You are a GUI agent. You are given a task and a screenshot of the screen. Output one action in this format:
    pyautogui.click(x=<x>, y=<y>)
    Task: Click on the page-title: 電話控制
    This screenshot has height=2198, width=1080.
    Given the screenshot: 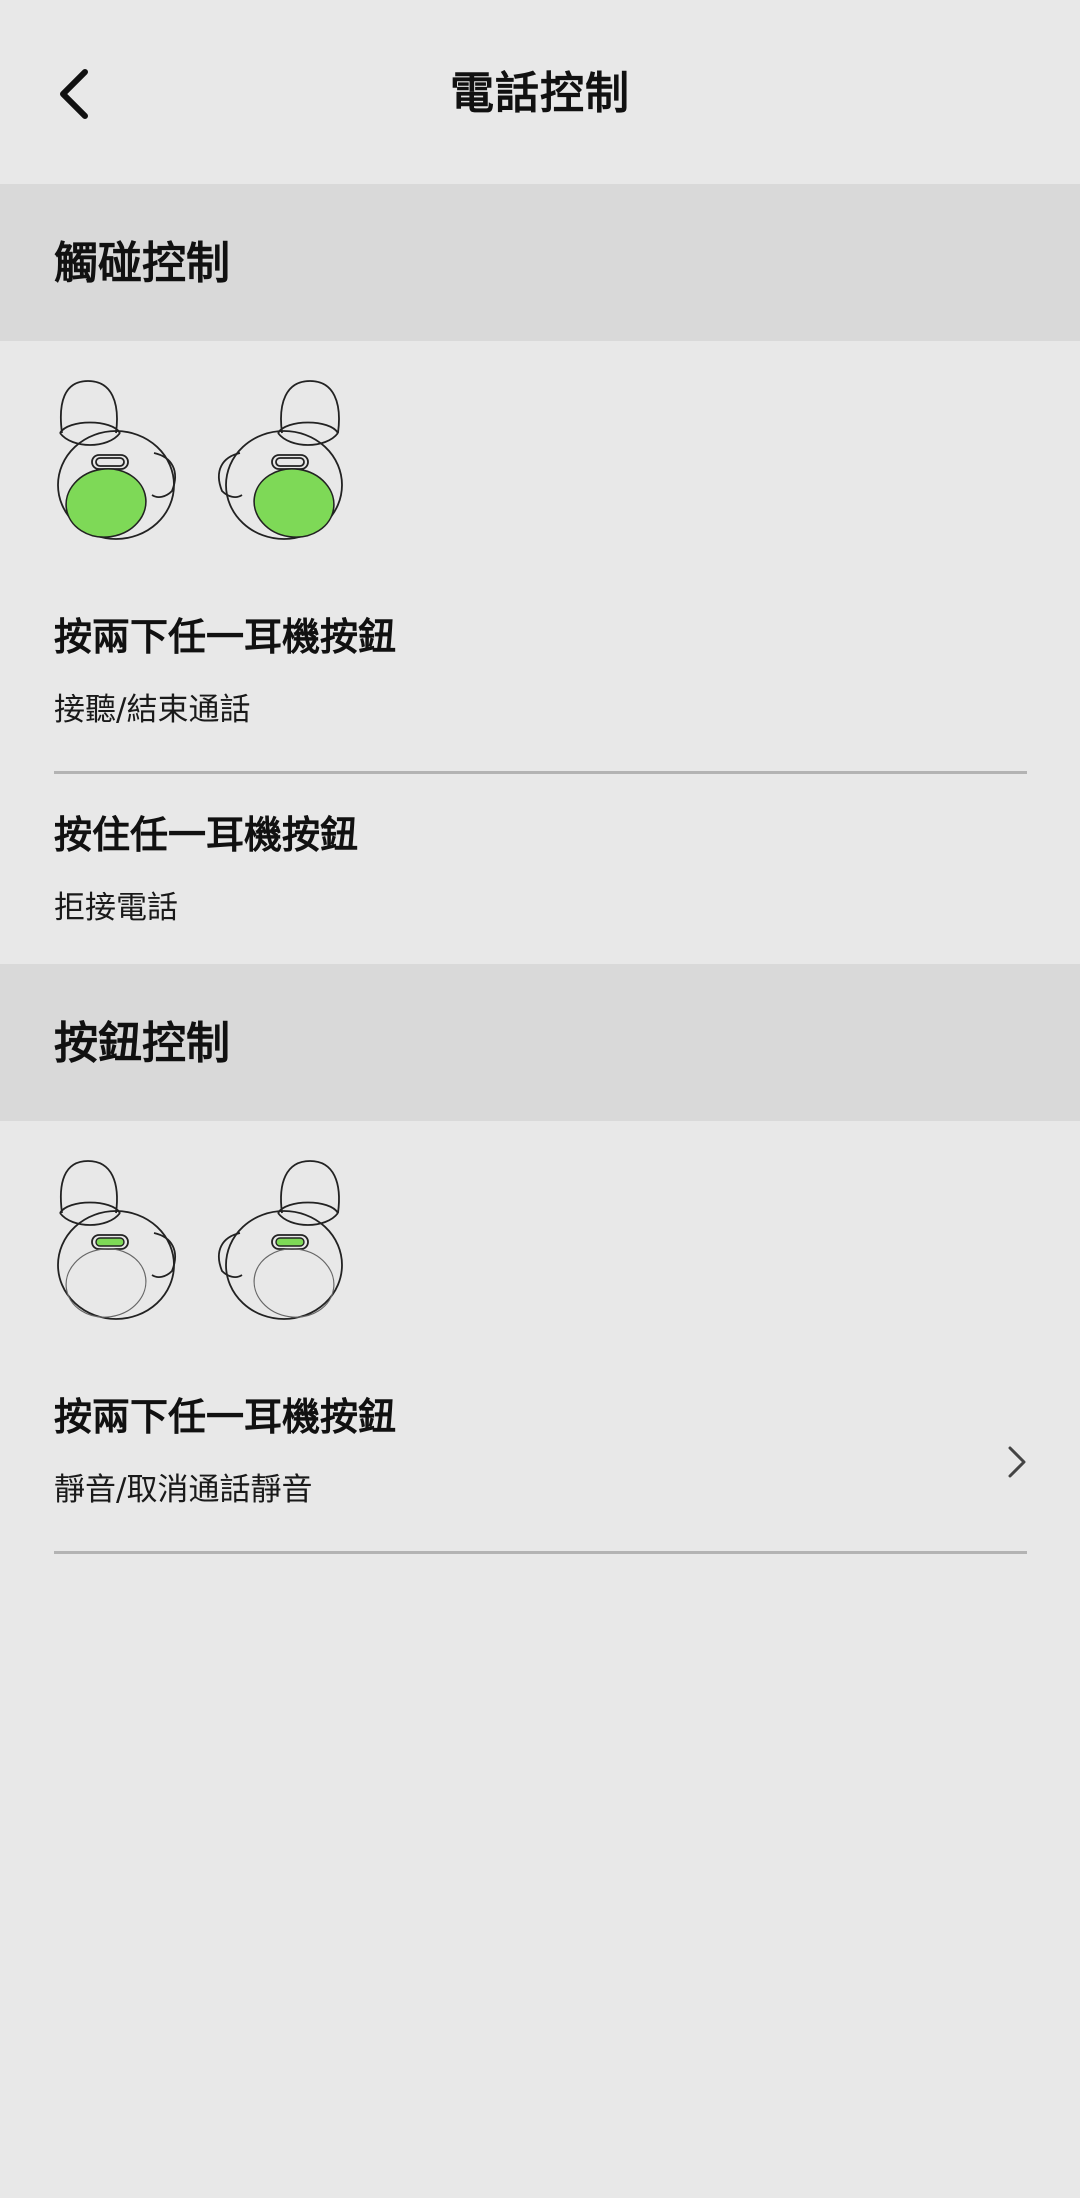 What is the action you would take?
    pyautogui.click(x=540, y=93)
    